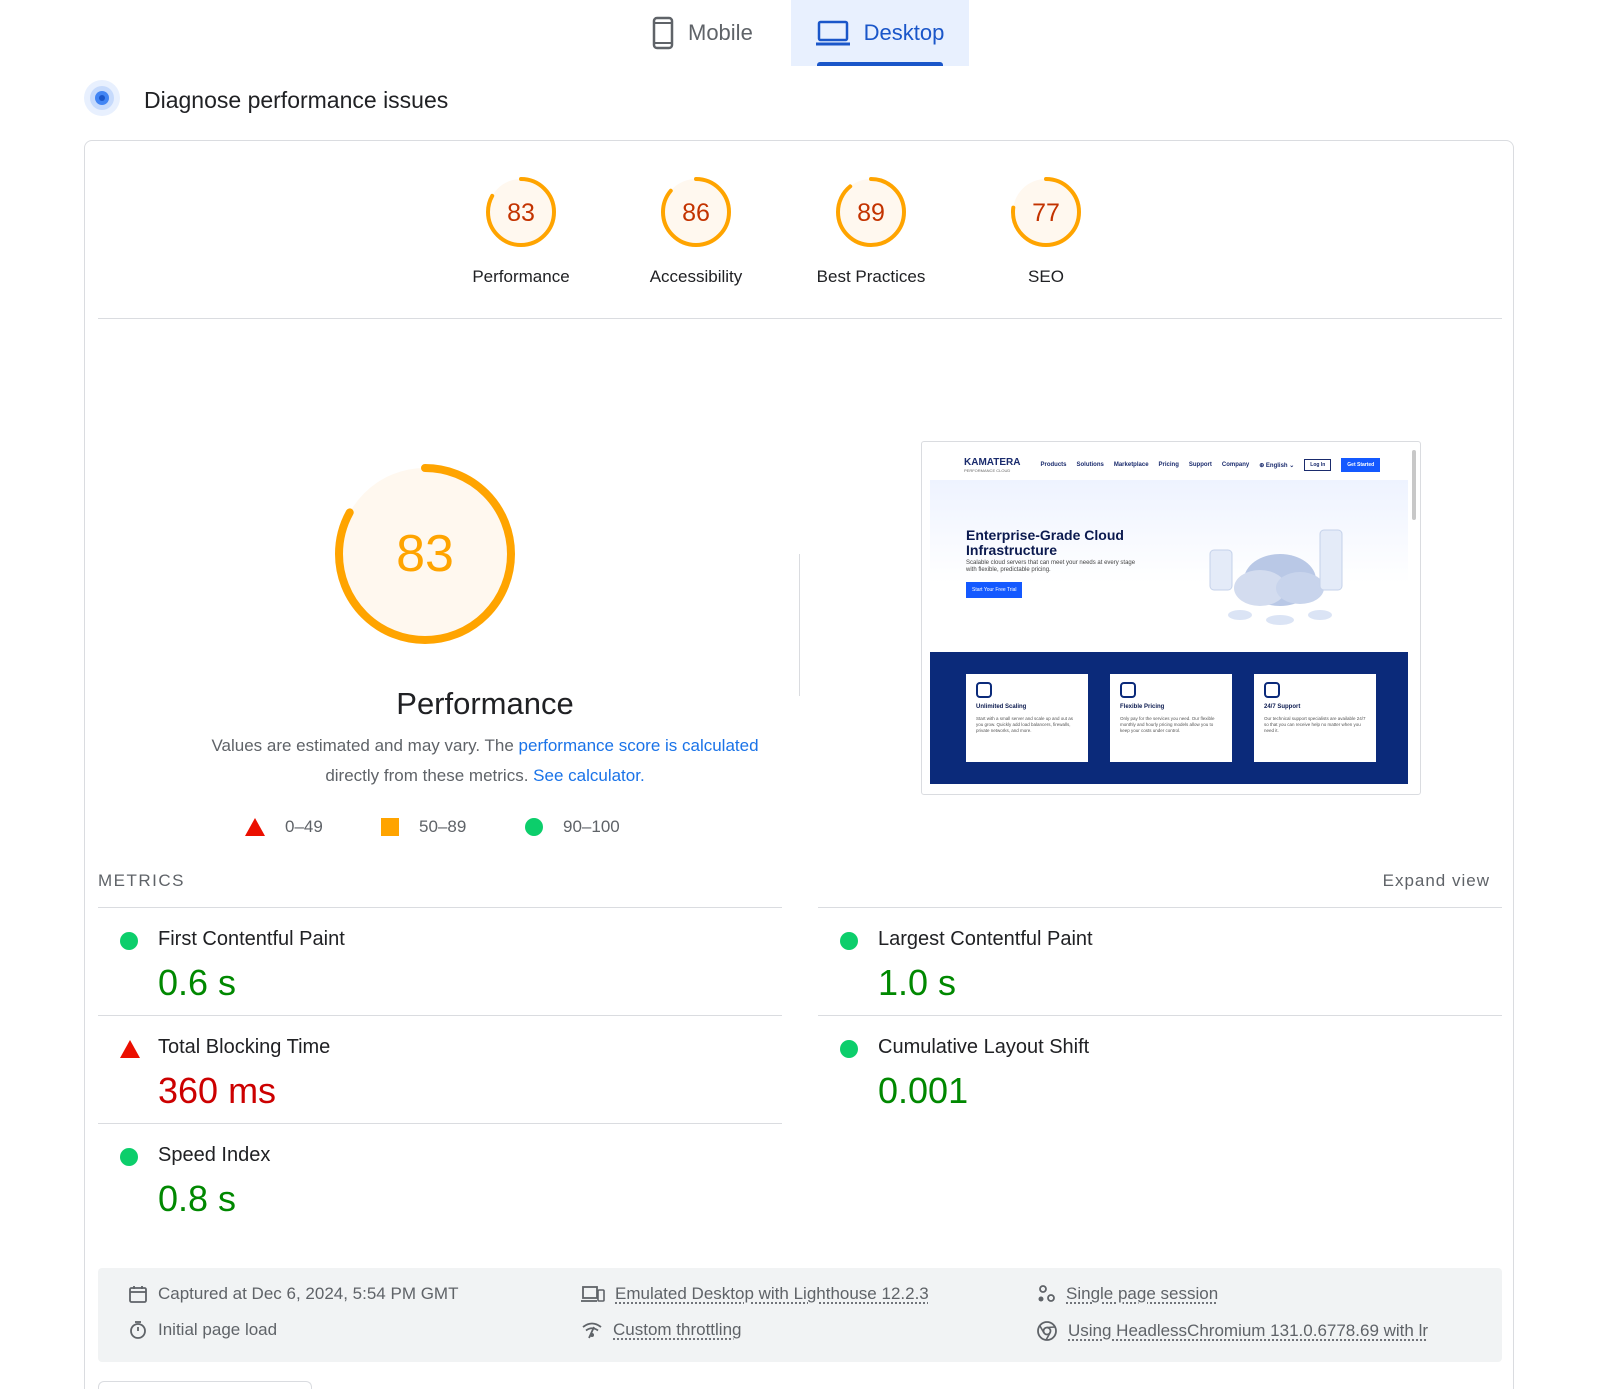  I want to click on gauge-seo: 77 SEO, so click(1046, 231).